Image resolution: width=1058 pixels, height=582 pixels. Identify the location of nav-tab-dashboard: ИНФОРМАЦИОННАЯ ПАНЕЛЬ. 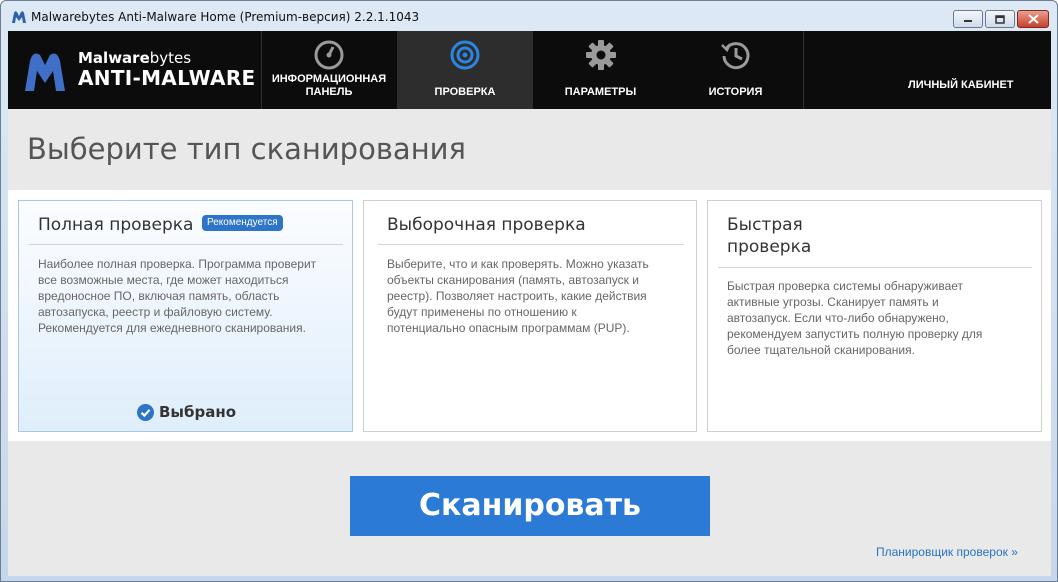
(329, 70).